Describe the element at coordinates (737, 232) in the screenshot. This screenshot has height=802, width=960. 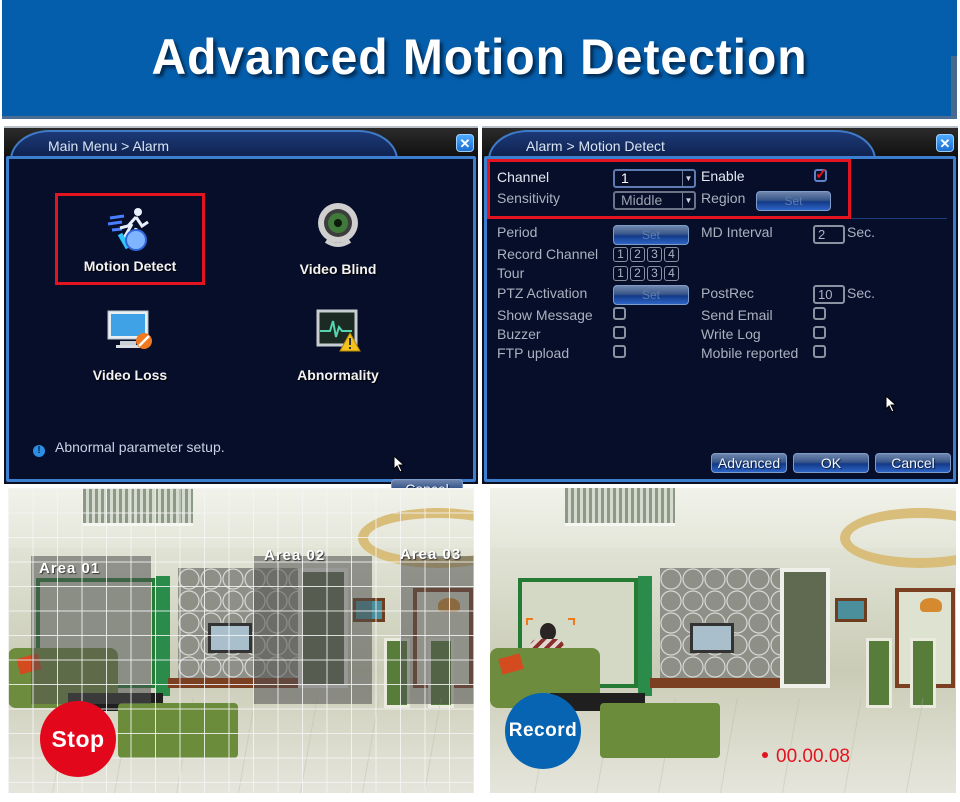
I see `md-interval-label: MD Interval` at that location.